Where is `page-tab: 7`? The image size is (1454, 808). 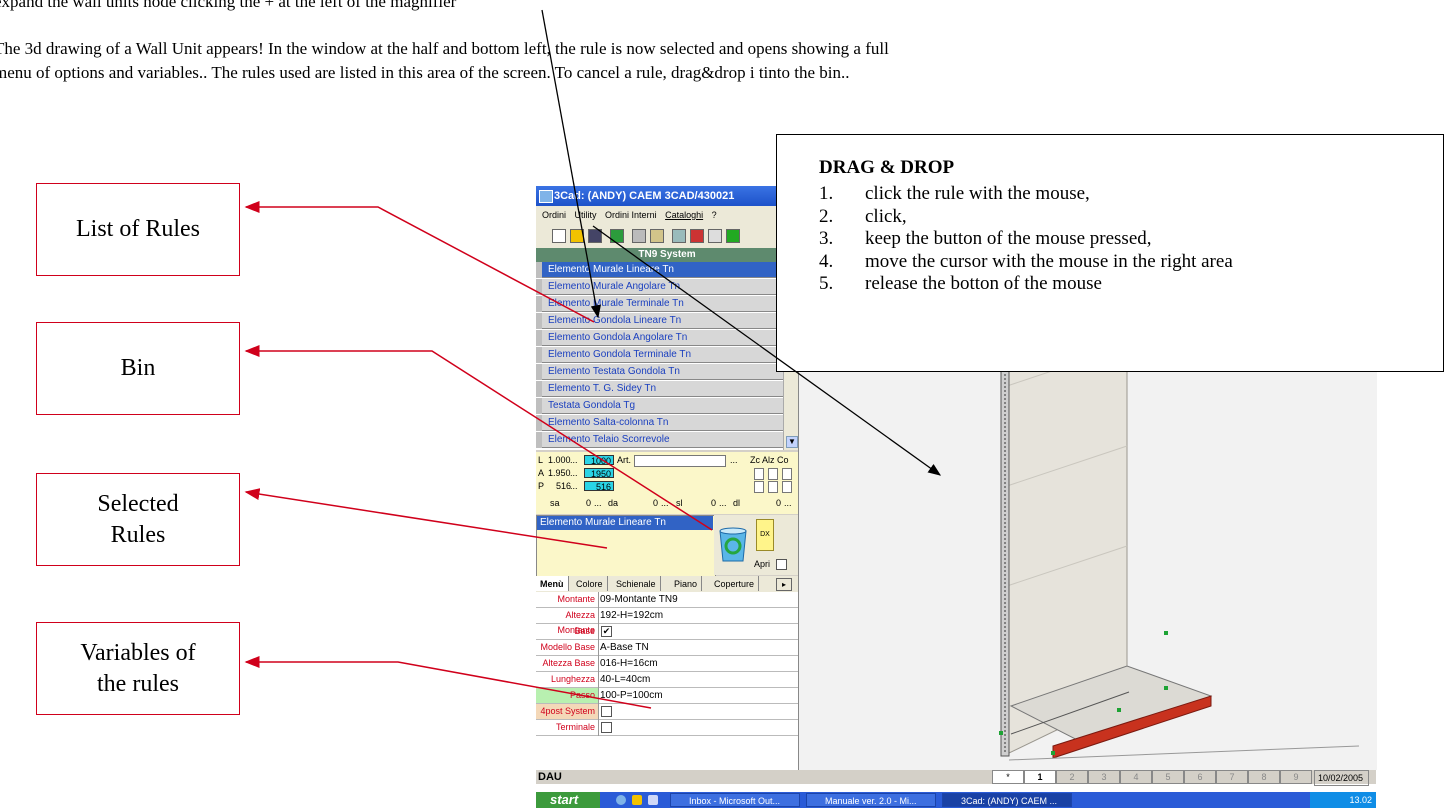
page-tab: 7 is located at coordinates (1232, 777).